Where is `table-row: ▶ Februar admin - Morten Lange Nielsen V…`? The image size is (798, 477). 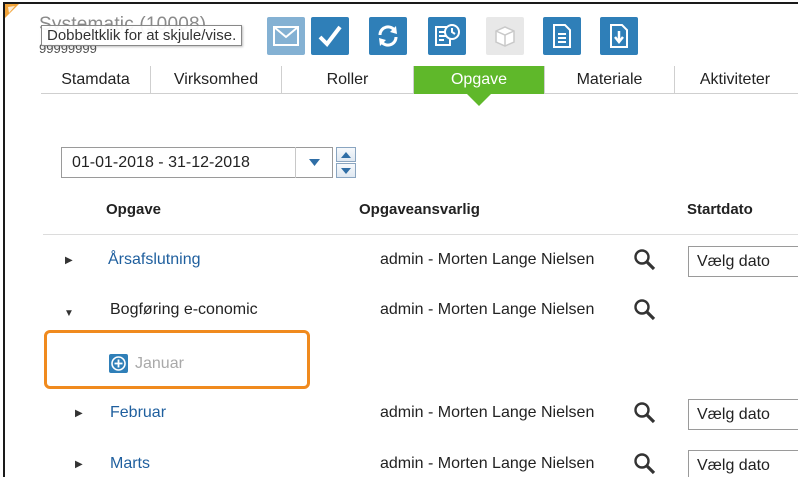 table-row: ▶ Februar admin - Morten Lange Nielsen V… is located at coordinates (420, 414).